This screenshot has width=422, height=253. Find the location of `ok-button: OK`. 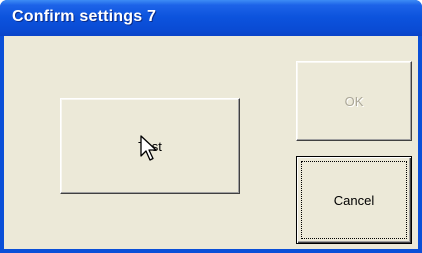

ok-button: OK is located at coordinates (354, 101).